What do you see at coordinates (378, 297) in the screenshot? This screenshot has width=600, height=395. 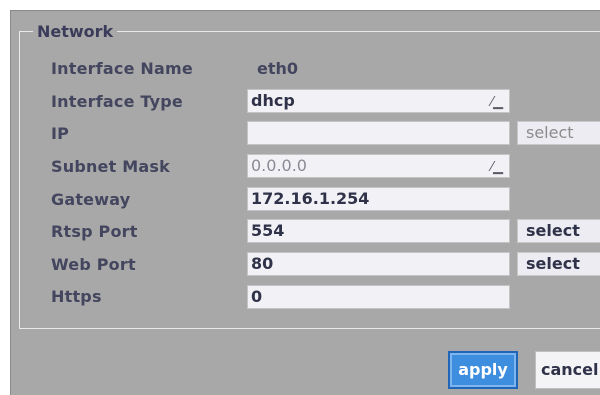 I see `https-input: 0` at bounding box center [378, 297].